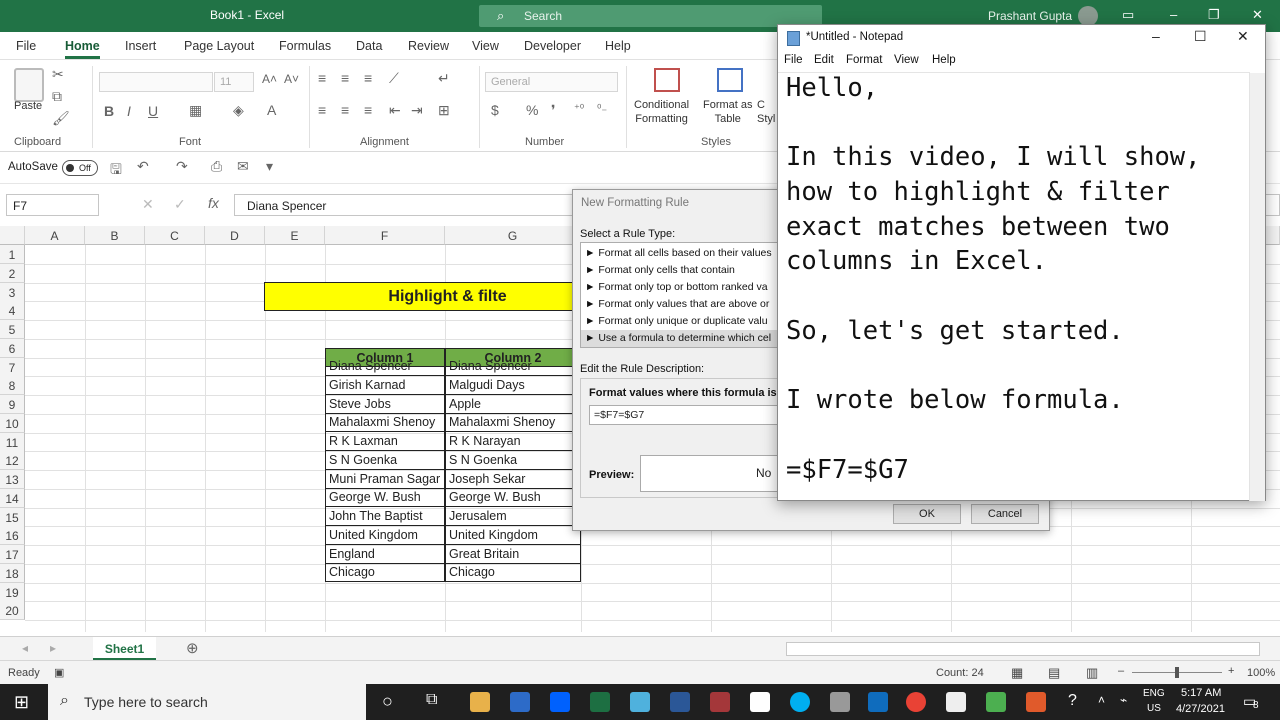 The height and width of the screenshot is (720, 1280). Describe the element at coordinates (720, 702) in the screenshot. I see `access-icon` at that location.